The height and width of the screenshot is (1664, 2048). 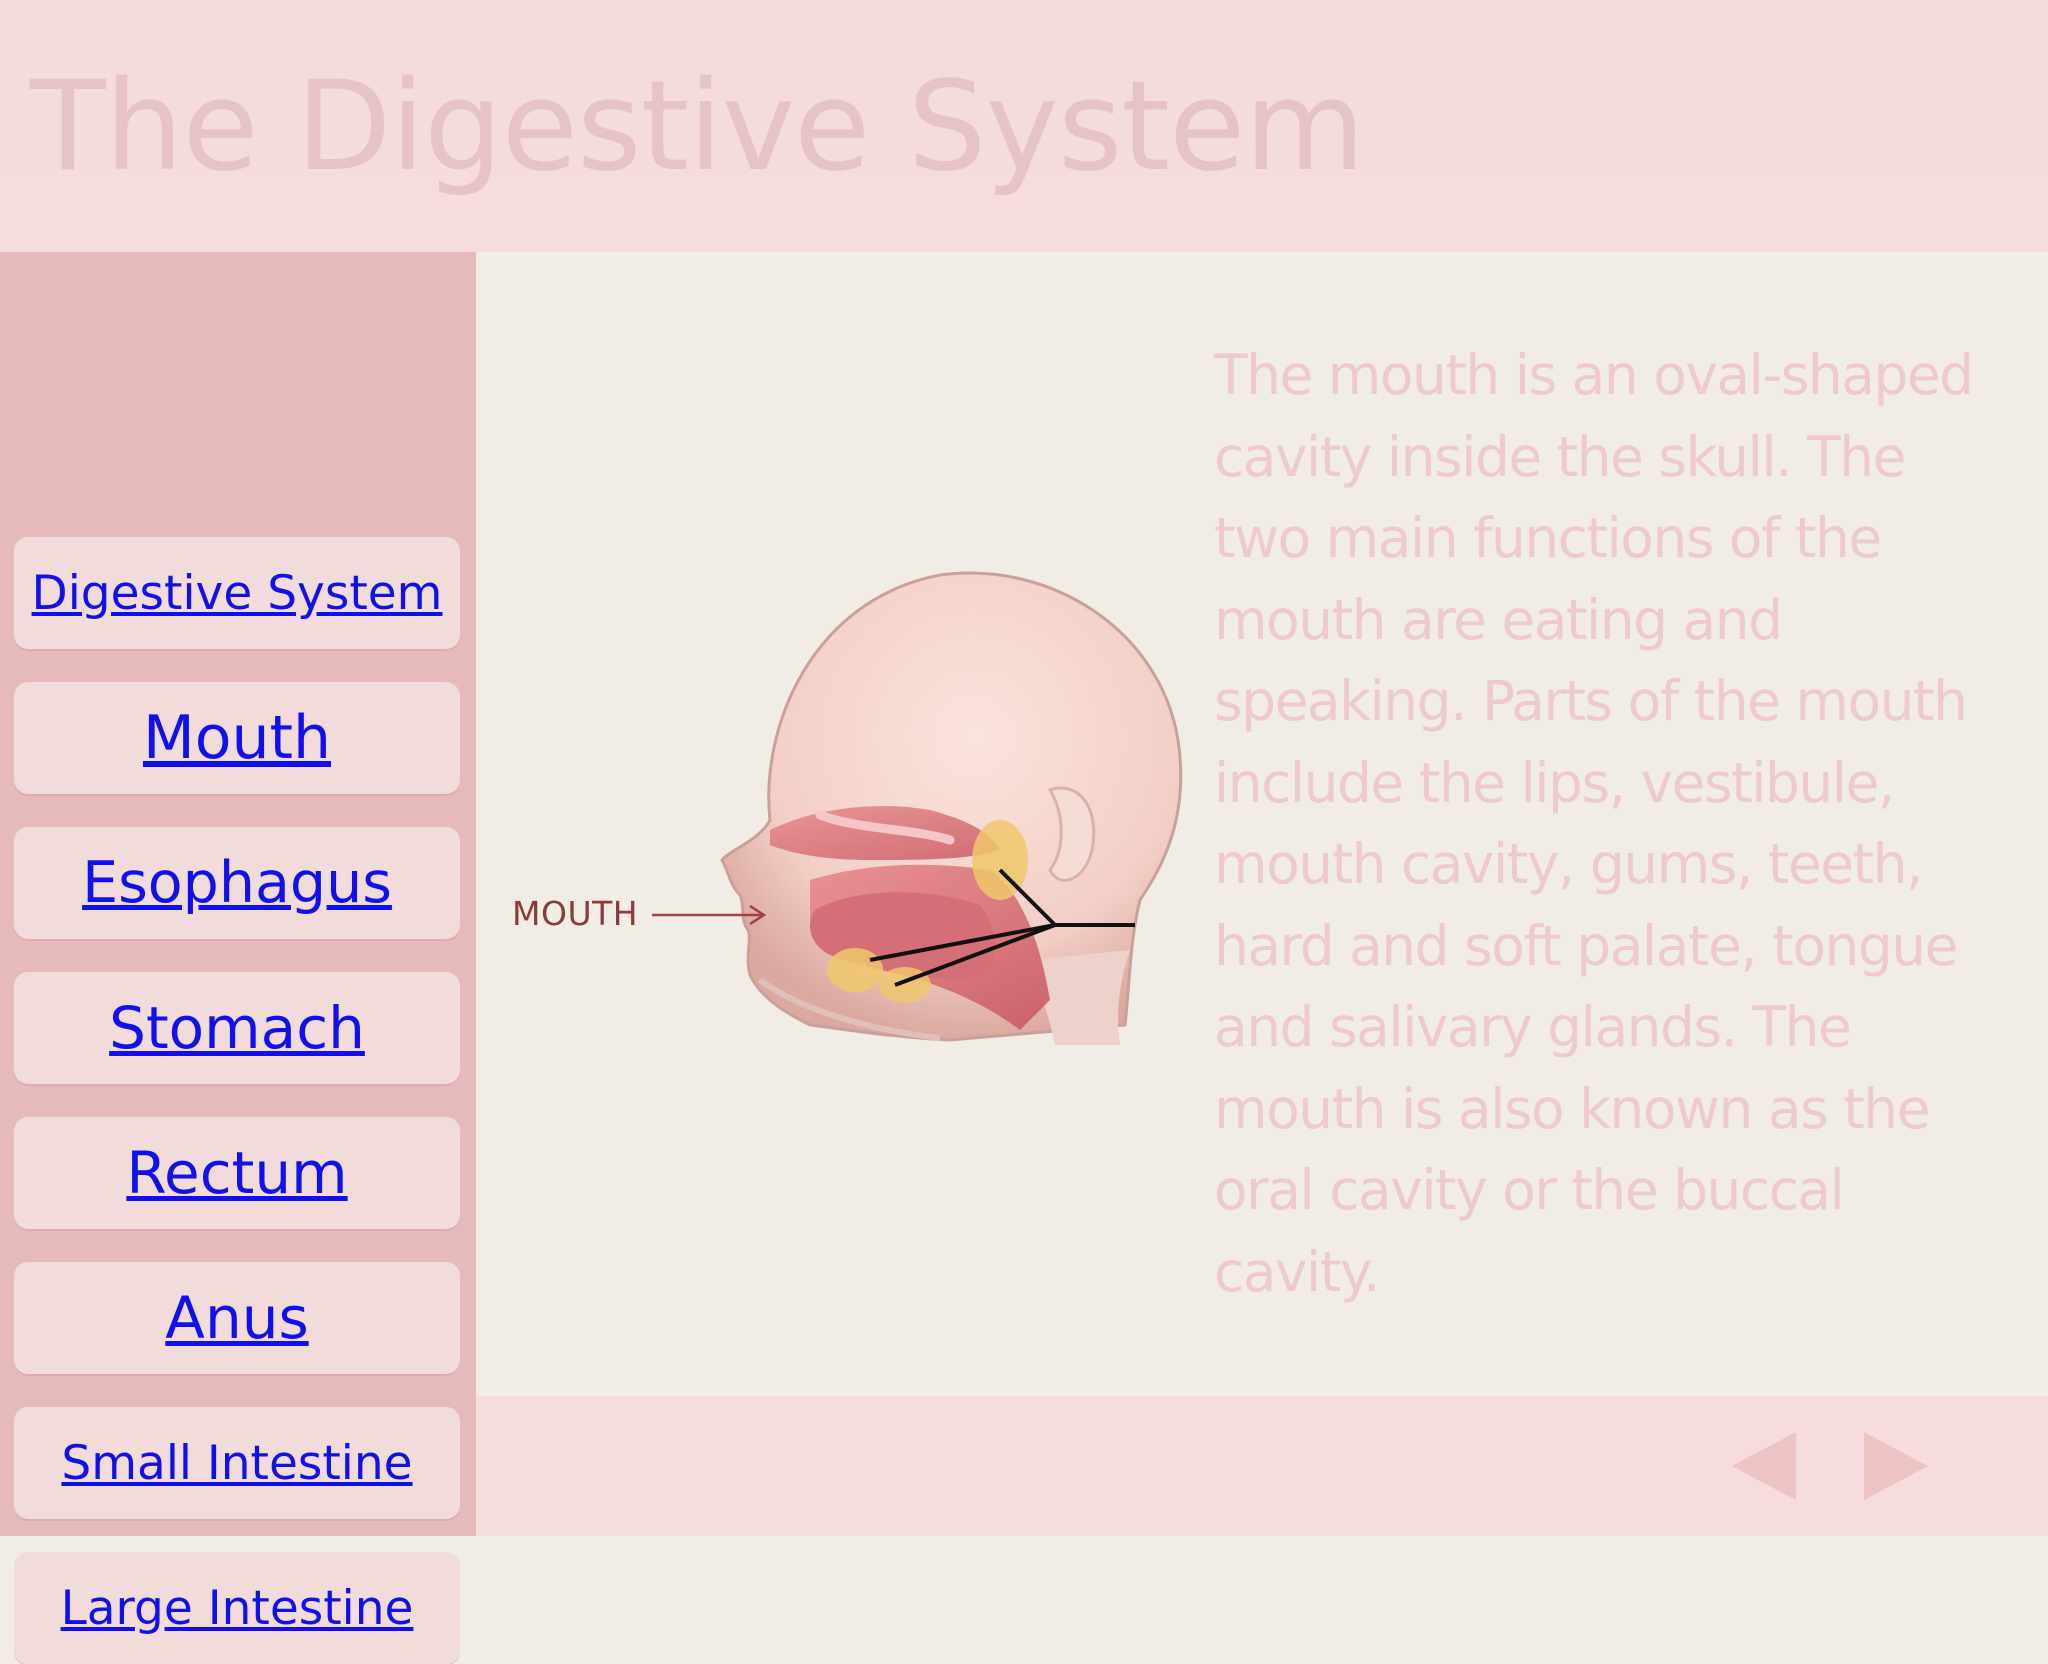 What do you see at coordinates (237, 883) in the screenshot?
I see `sidebar-item-esophagus: Esophagus` at bounding box center [237, 883].